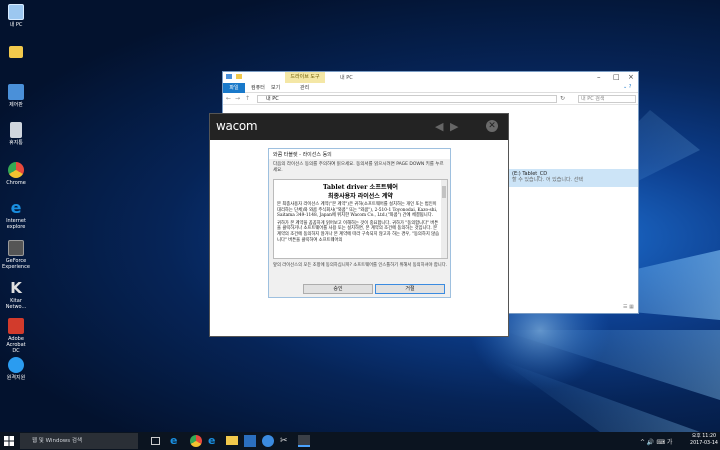 This screenshot has height=450, width=720. Describe the element at coordinates (360, 196) in the screenshot. I see `license-subtitle: 최종사용자 라이선스 계약` at that location.